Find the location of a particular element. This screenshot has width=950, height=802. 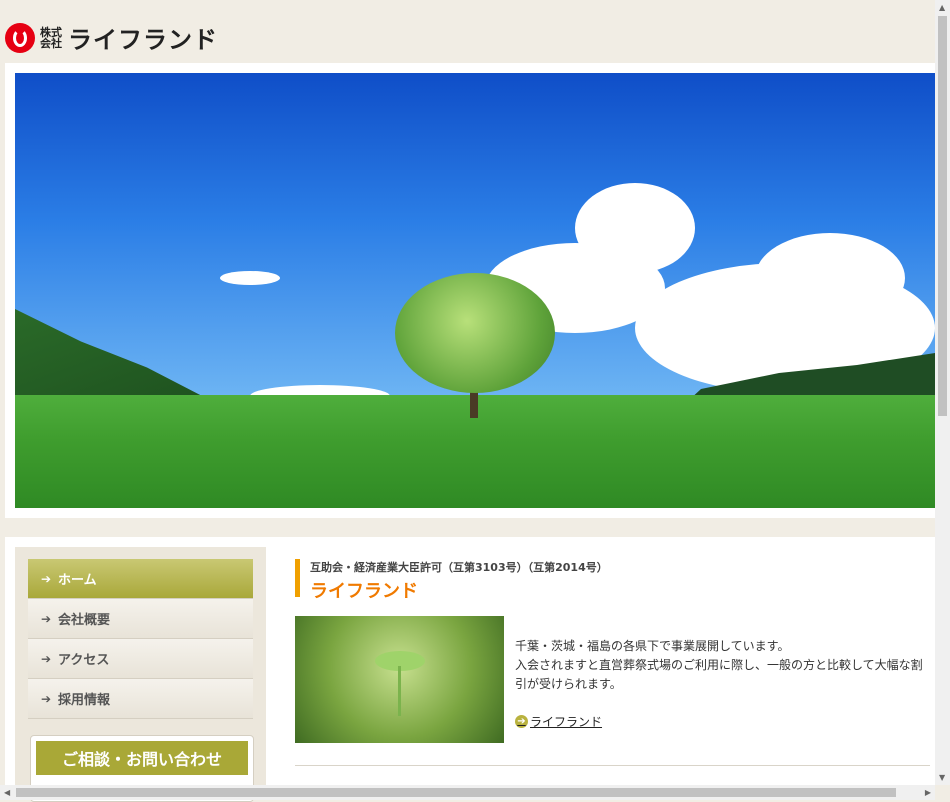

scroll-left-icon: ◀ is located at coordinates (7, 792).